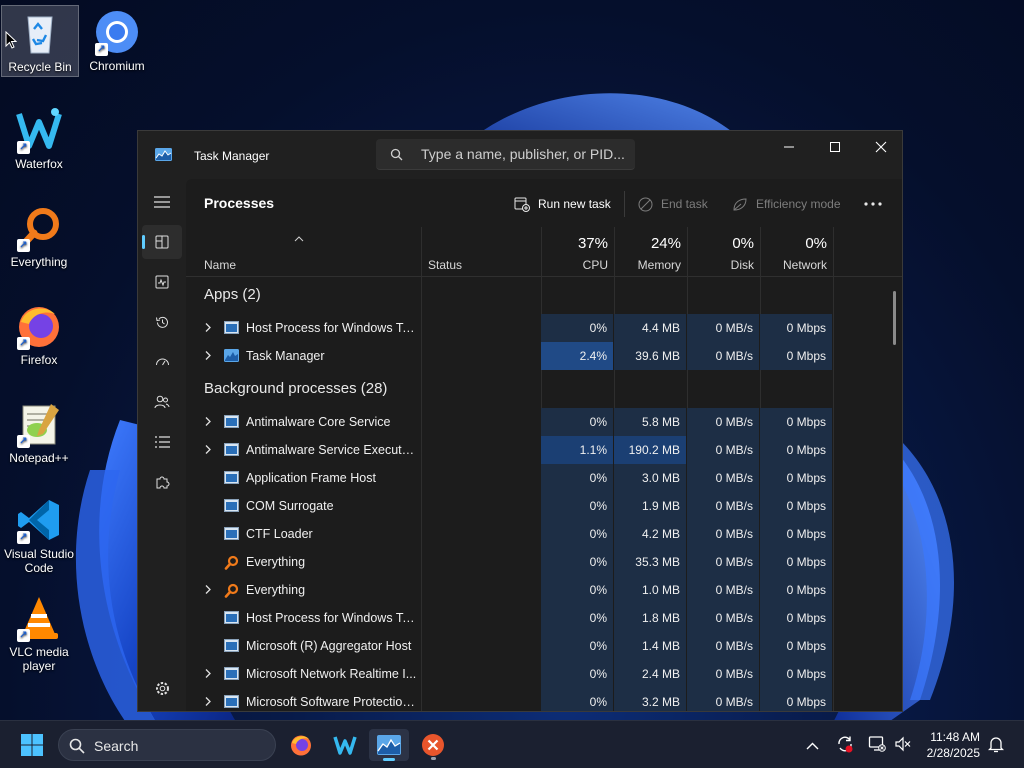  I want to click on nav-settings, so click(162, 688).